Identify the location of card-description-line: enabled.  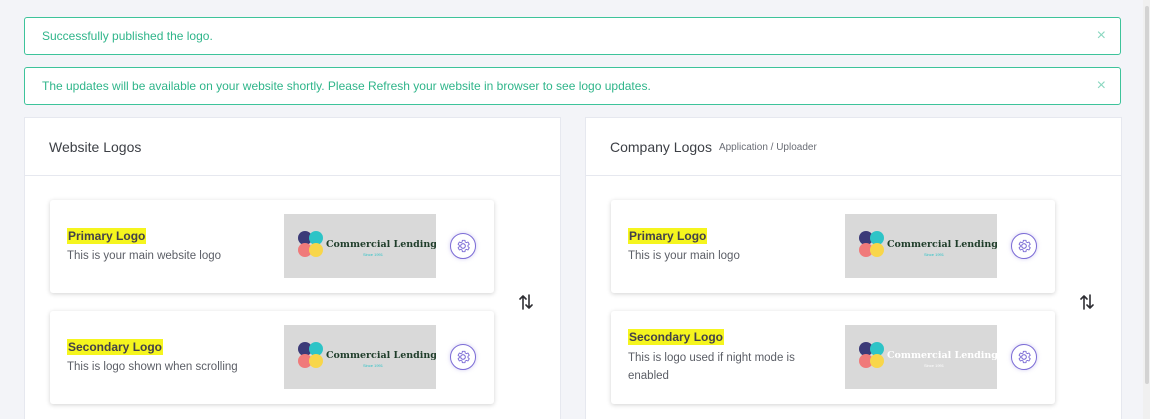
(648, 376).